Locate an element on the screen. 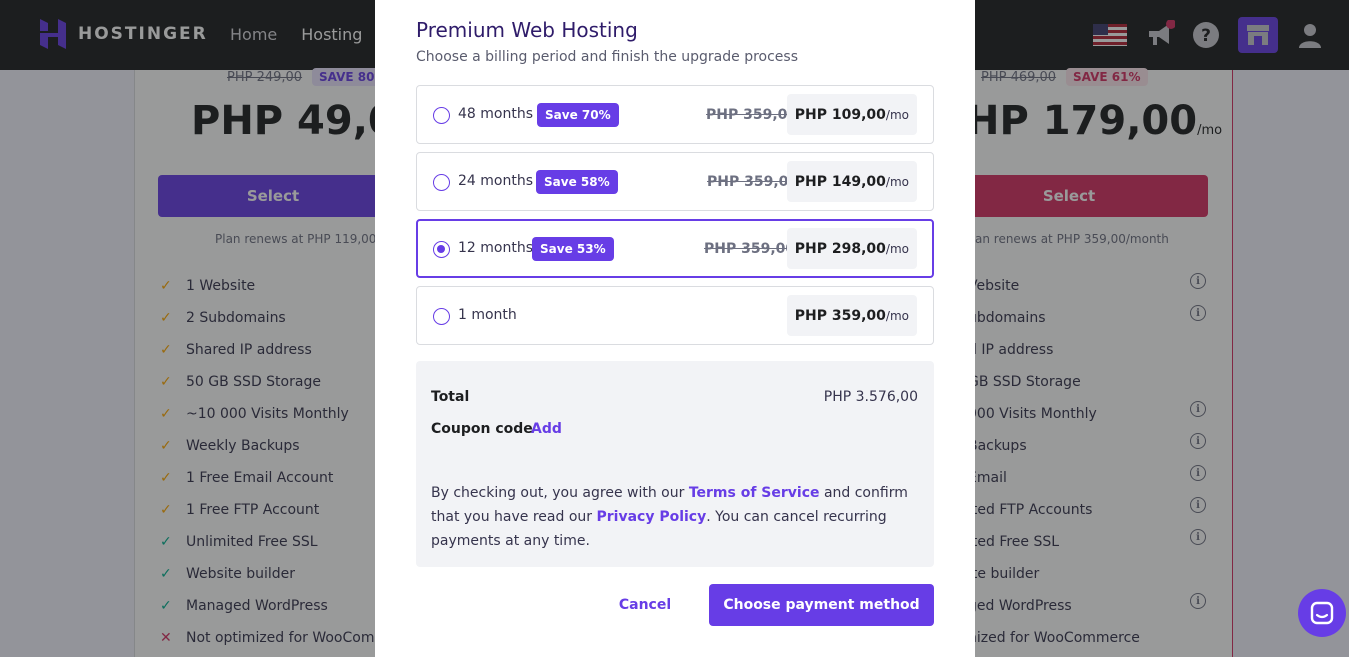  option-price: PHP 298,00/mo is located at coordinates (851, 248).